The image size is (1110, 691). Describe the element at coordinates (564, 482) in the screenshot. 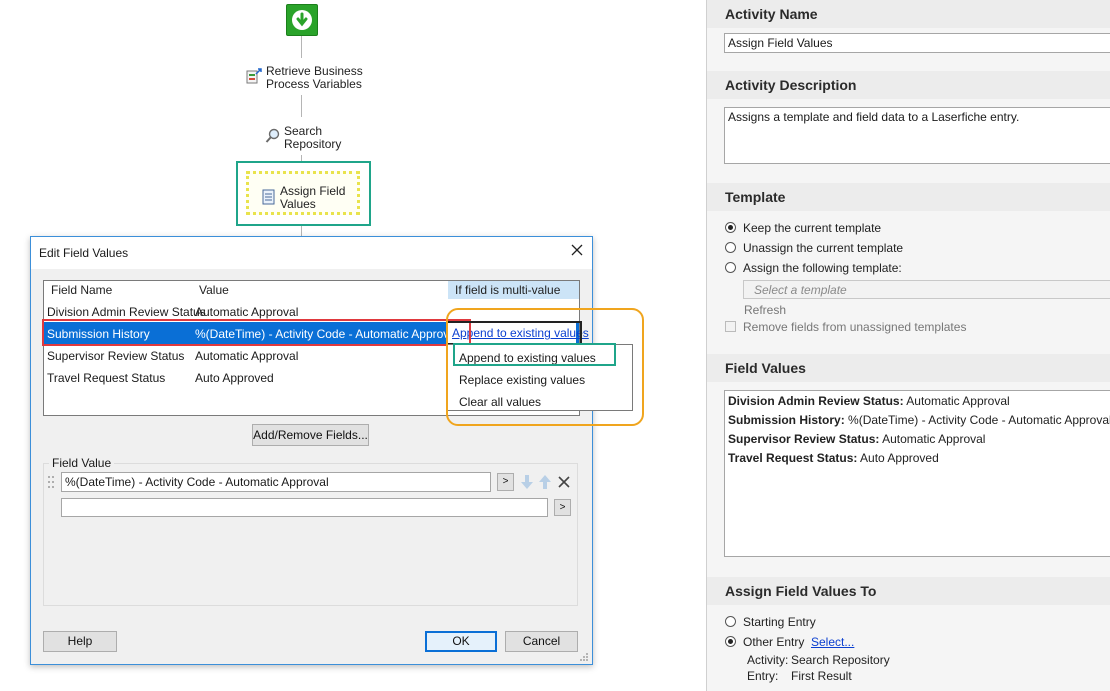

I see `delete-icon` at that location.